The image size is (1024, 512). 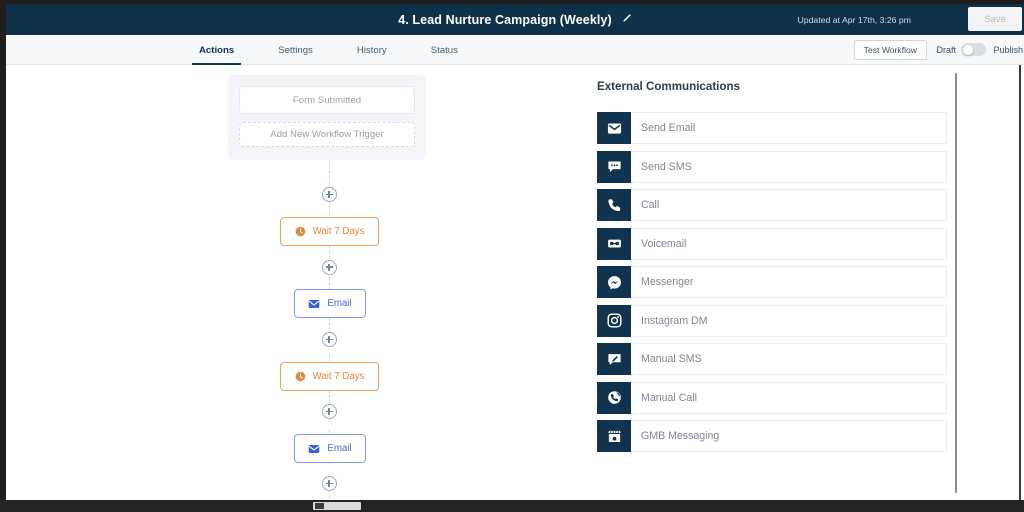 I want to click on add-new-workflow-trigger-button: Add New Workflow Trigger, so click(x=327, y=134).